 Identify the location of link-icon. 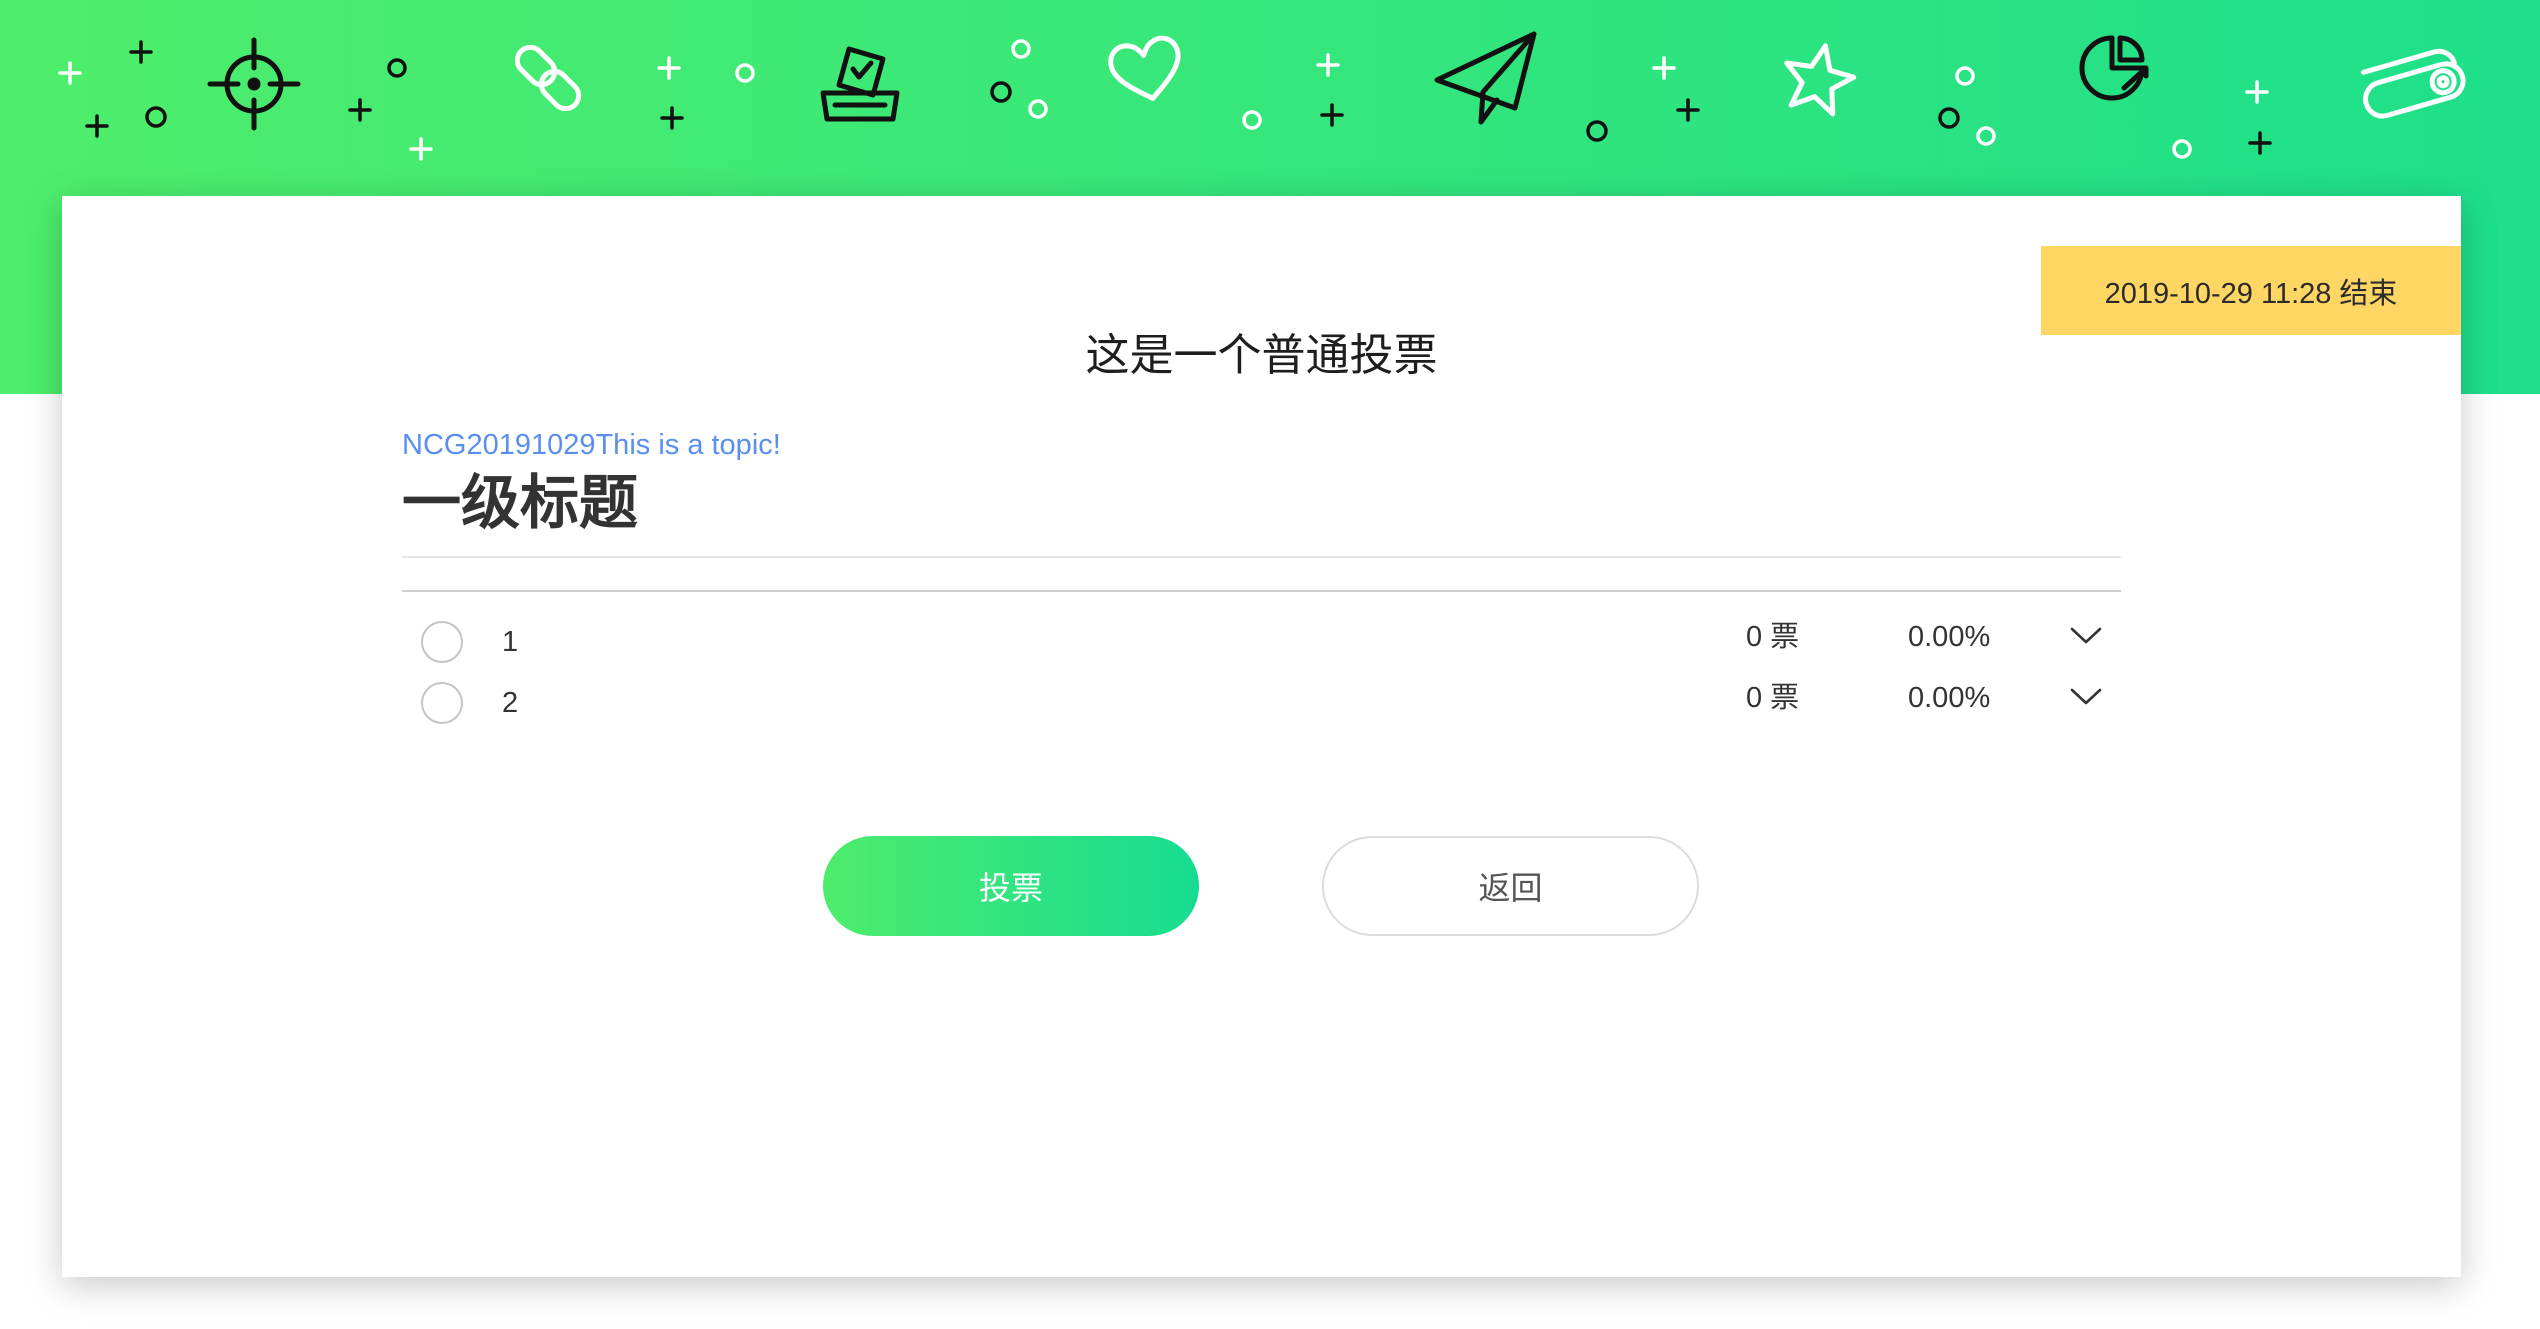
(548, 78).